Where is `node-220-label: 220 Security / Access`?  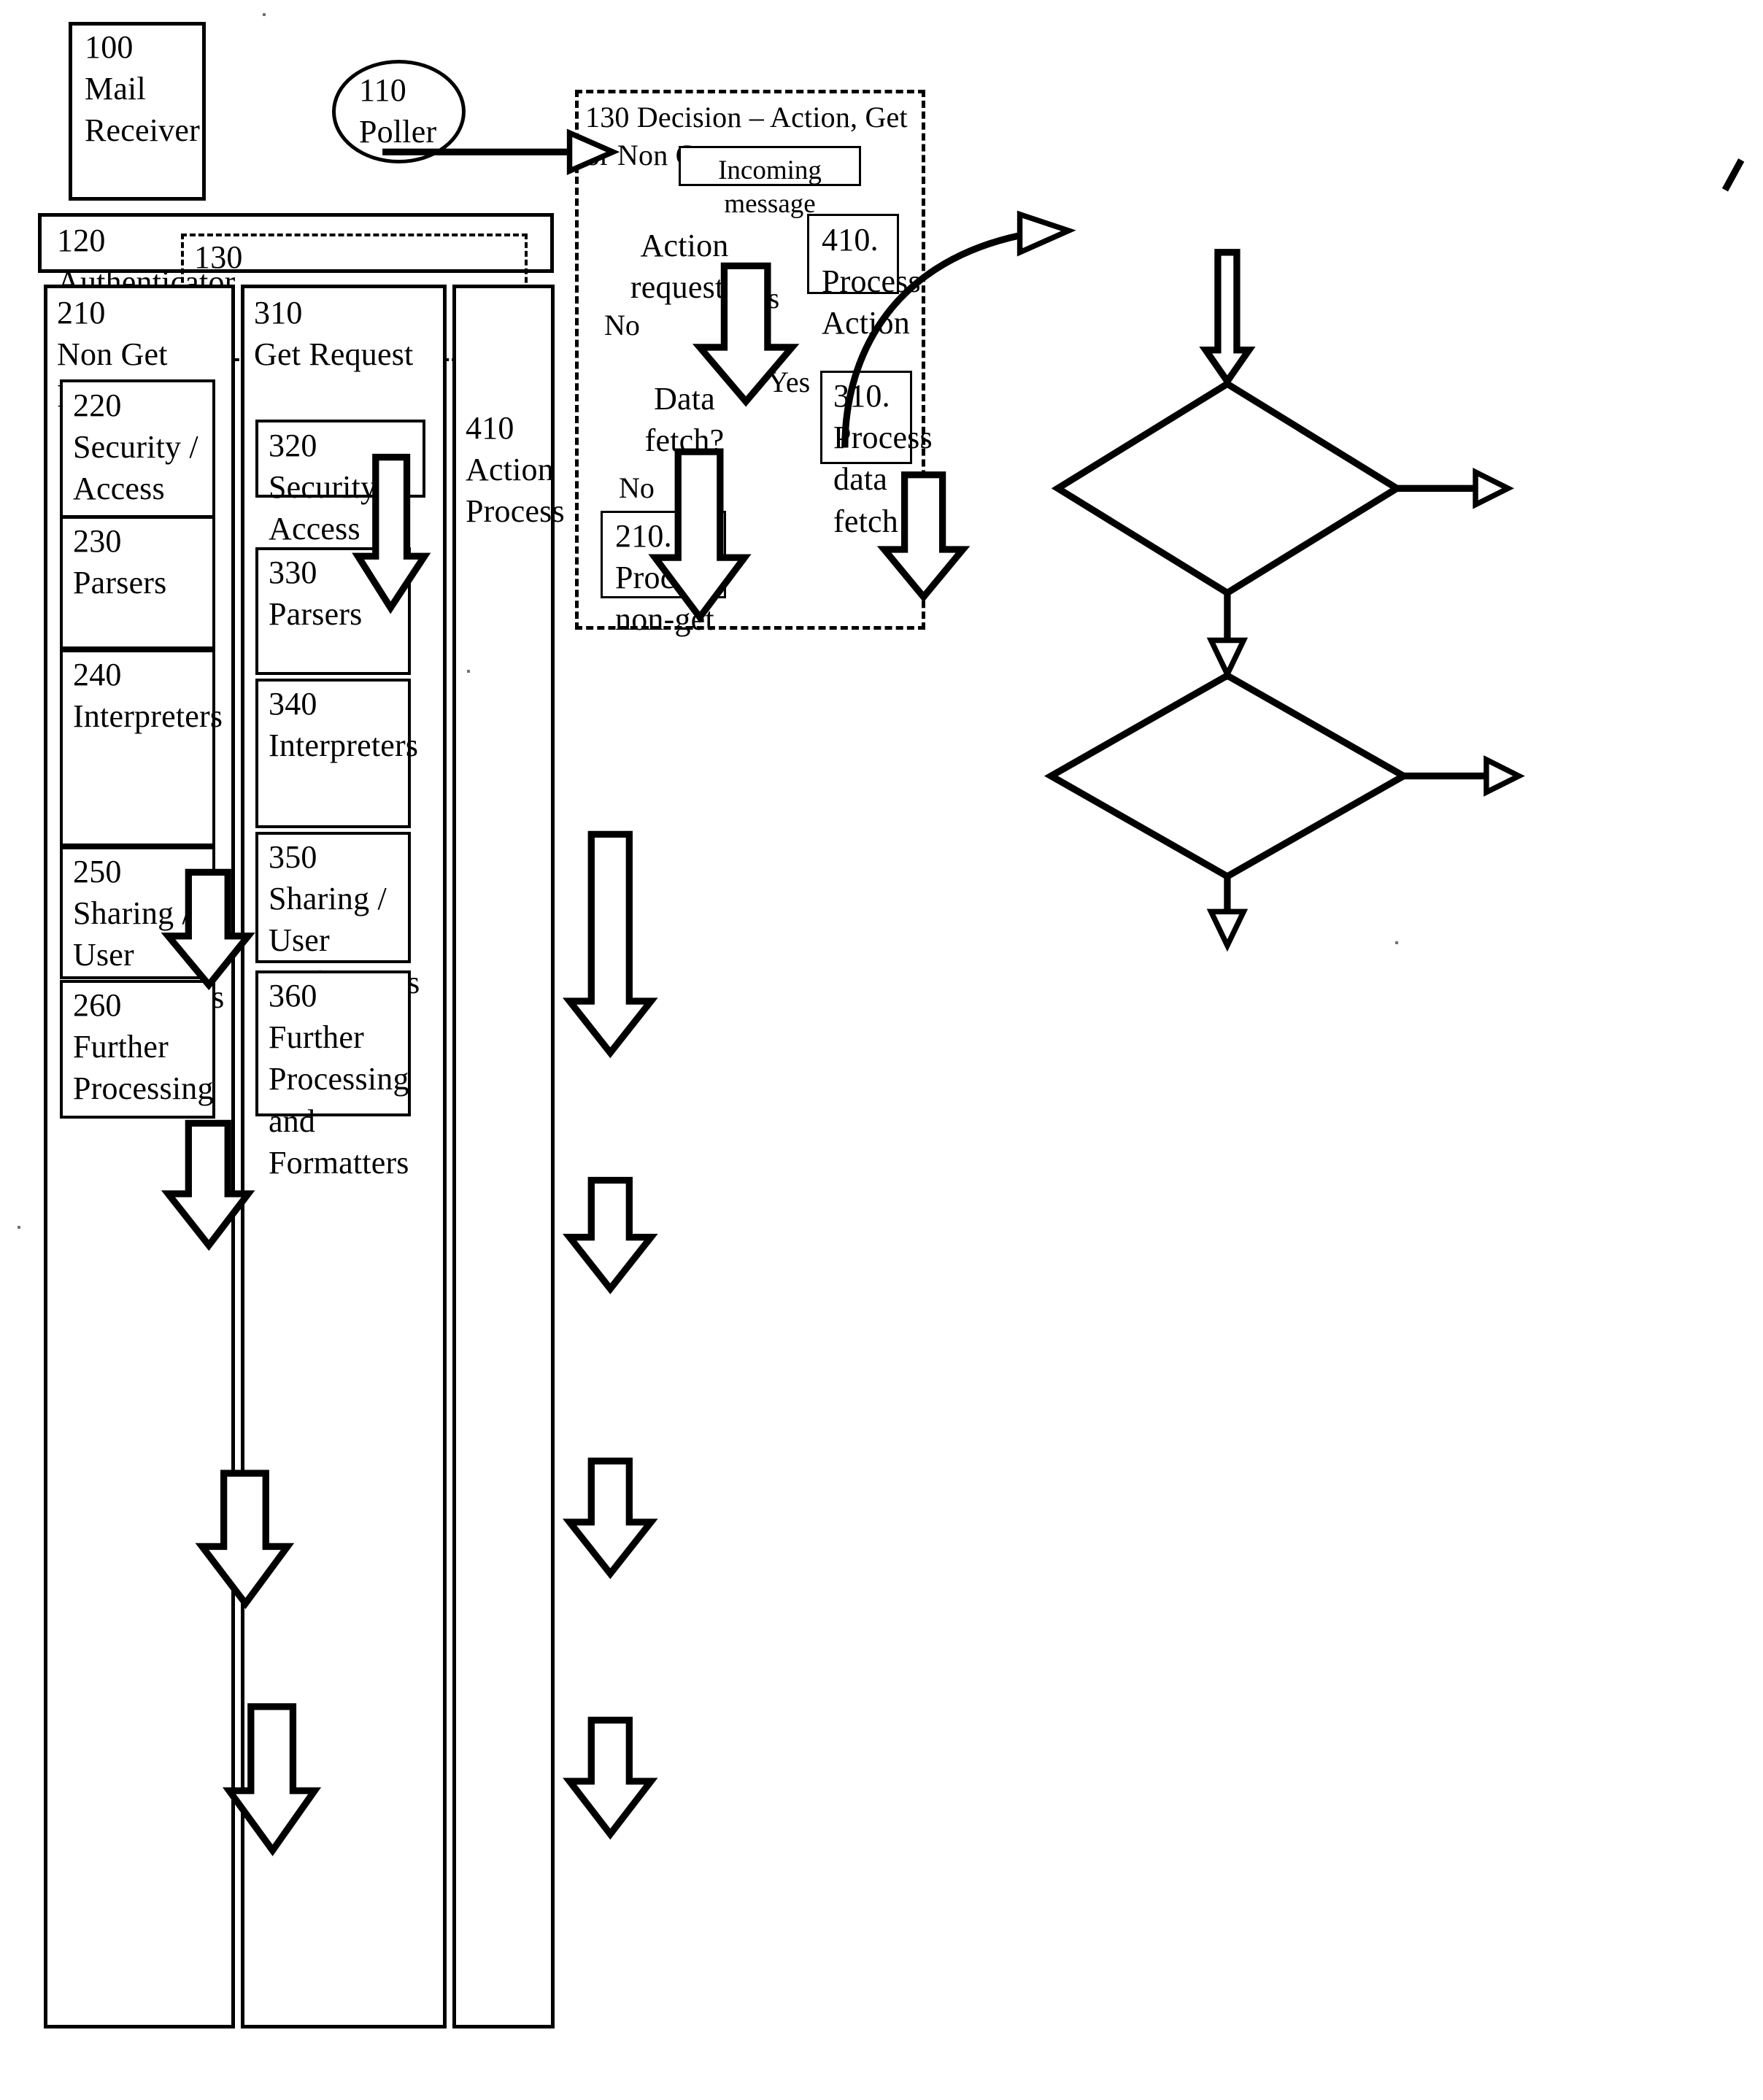
node-220-label: 220 Security / Access is located at coordinates (135, 447).